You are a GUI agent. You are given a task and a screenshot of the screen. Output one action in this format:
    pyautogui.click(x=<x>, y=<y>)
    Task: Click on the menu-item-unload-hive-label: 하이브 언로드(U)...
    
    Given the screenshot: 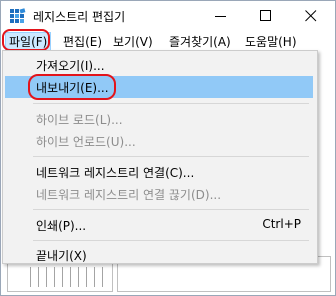 What is the action you would take?
    pyautogui.click(x=86, y=142)
    